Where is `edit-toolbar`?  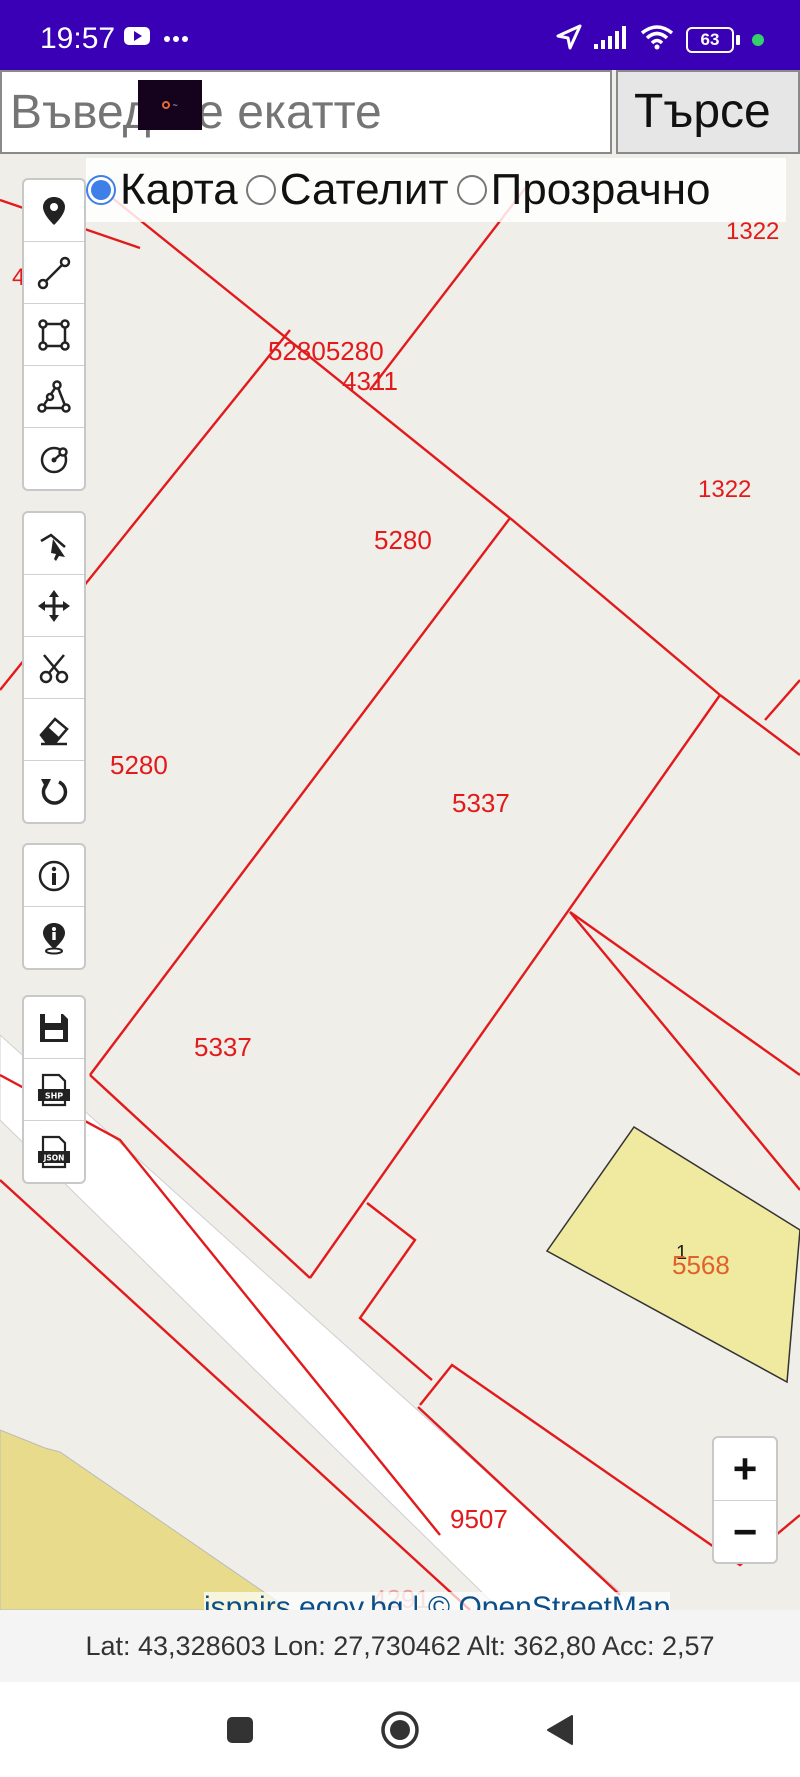
edit-toolbar is located at coordinates (54, 667).